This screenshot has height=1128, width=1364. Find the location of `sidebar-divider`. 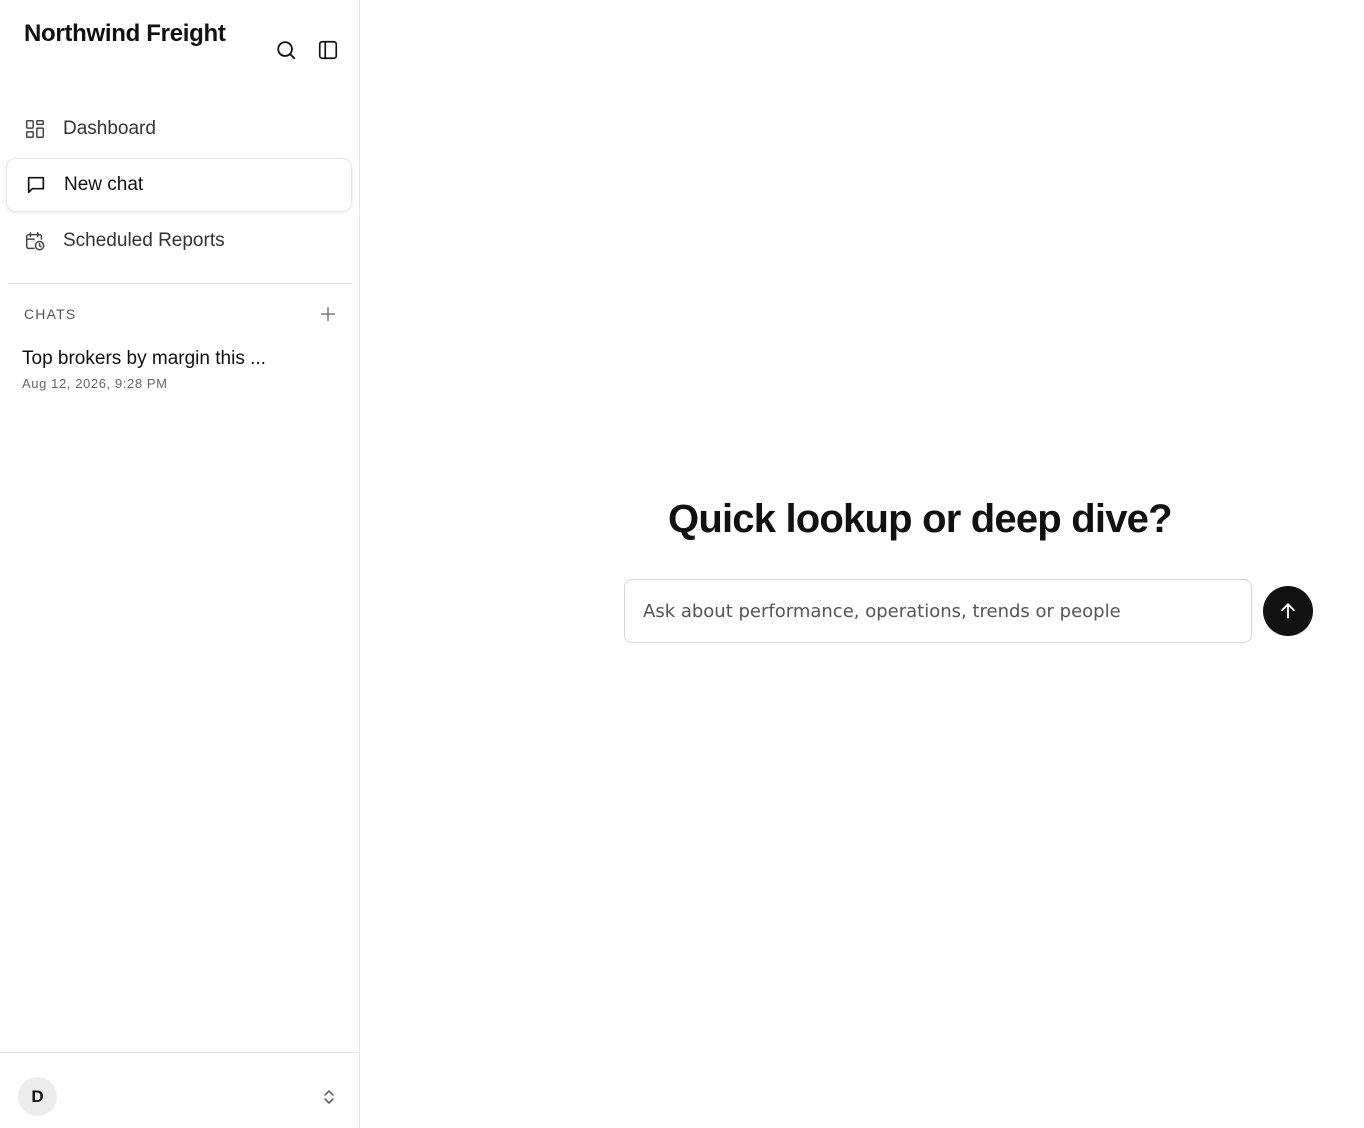

sidebar-divider is located at coordinates (180, 283).